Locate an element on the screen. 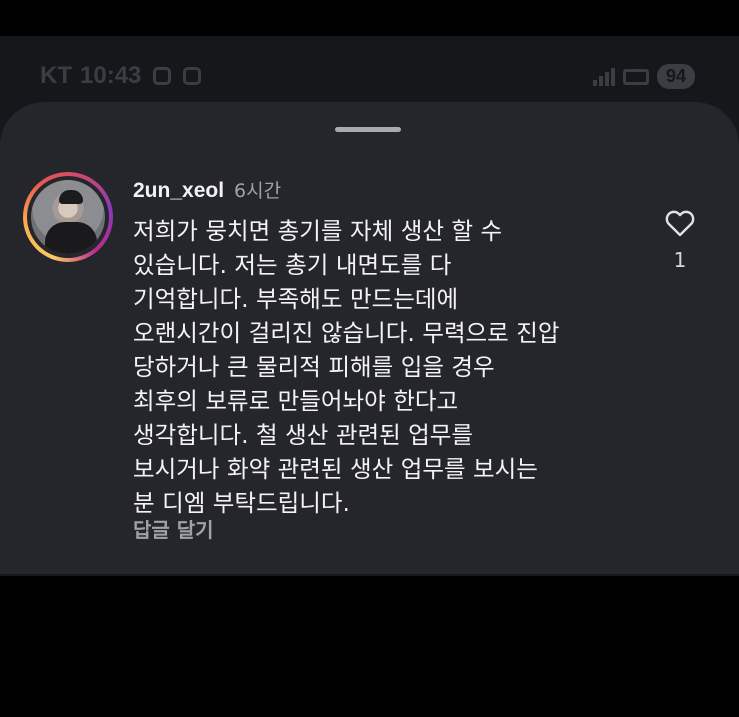 This screenshot has height=717, width=739. avatar is located at coordinates (68, 217).